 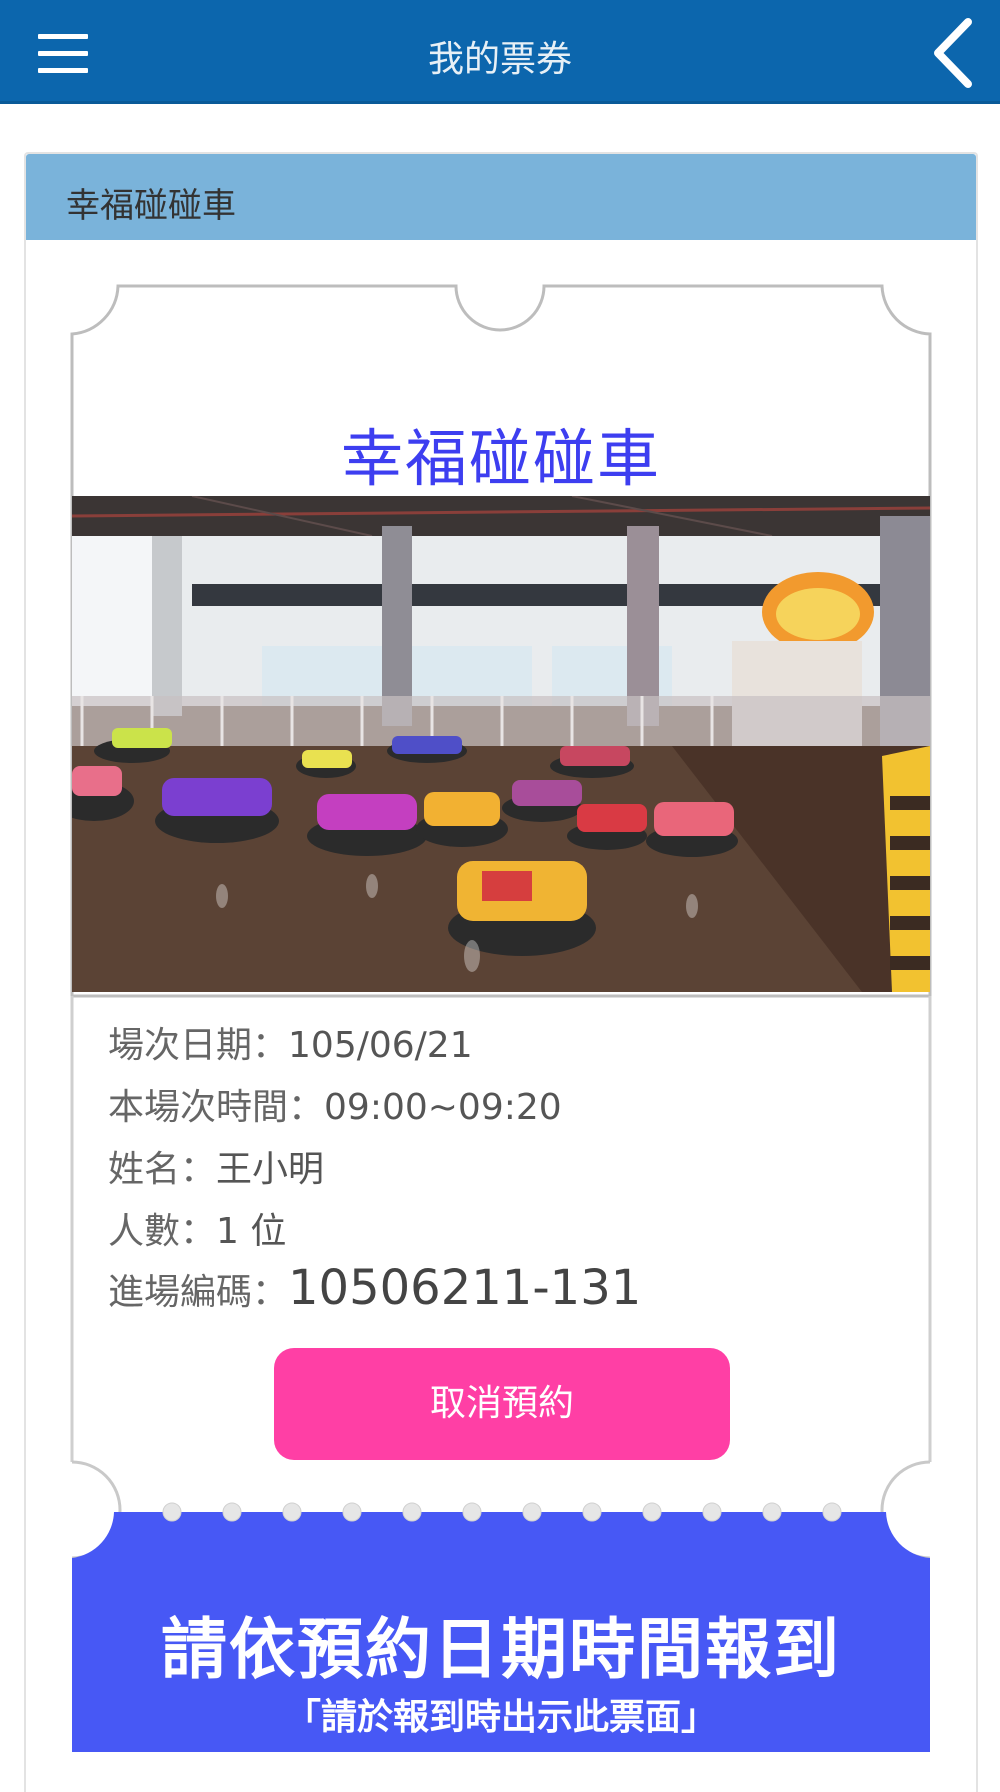 I want to click on checkin-subnotice: 「請於報到時出示此票面」, so click(x=500, y=1717).